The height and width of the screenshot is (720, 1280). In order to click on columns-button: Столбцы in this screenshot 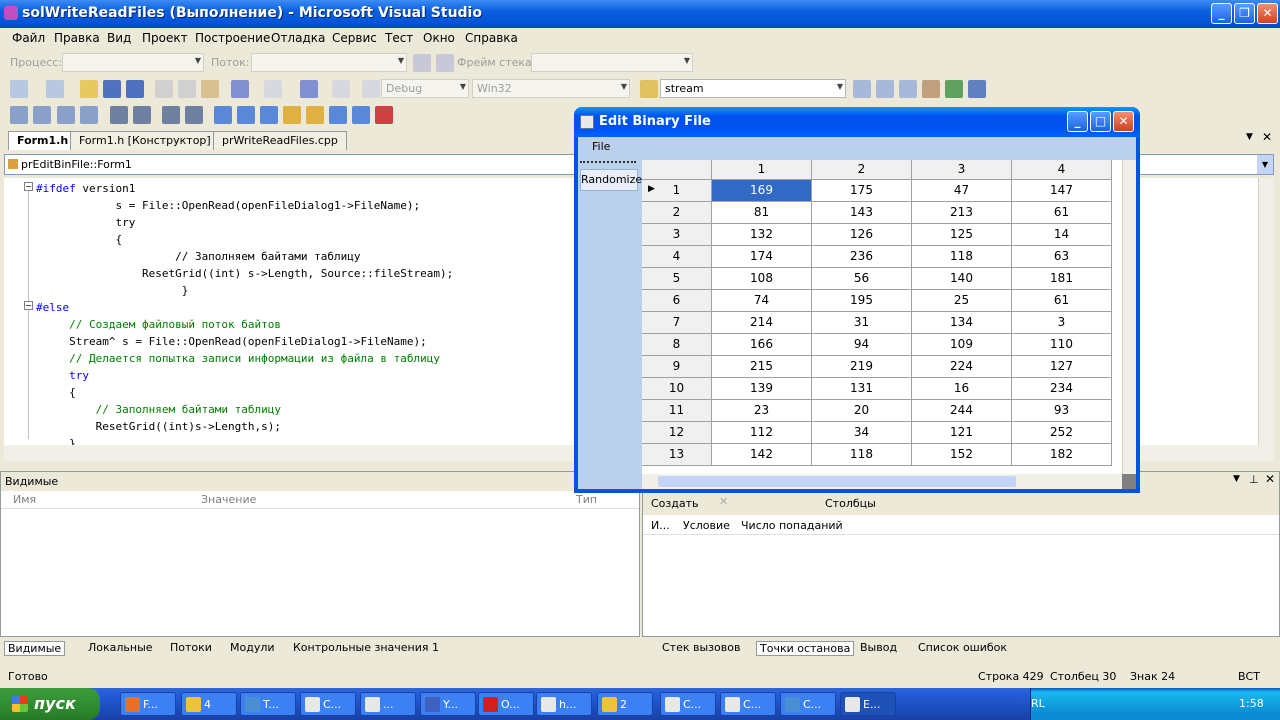, I will do `click(850, 503)`.